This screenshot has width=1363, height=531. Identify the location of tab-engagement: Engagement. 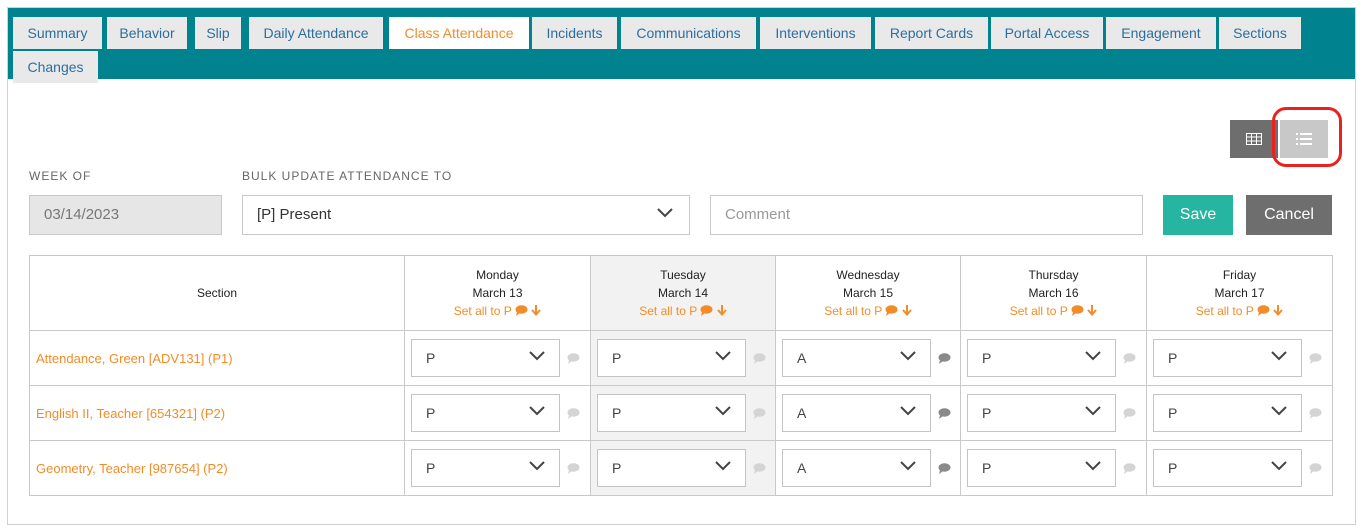
(1161, 33).